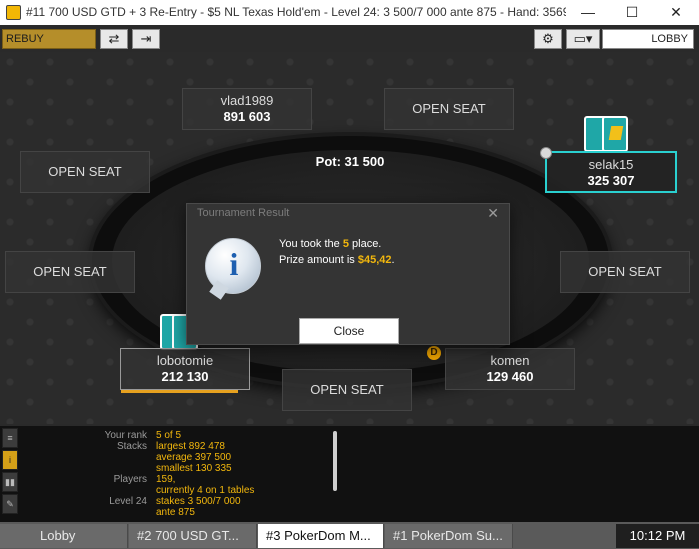 The height and width of the screenshot is (549, 699). Describe the element at coordinates (114, 39) in the screenshot. I see `refresh-icon: ⇄` at that location.